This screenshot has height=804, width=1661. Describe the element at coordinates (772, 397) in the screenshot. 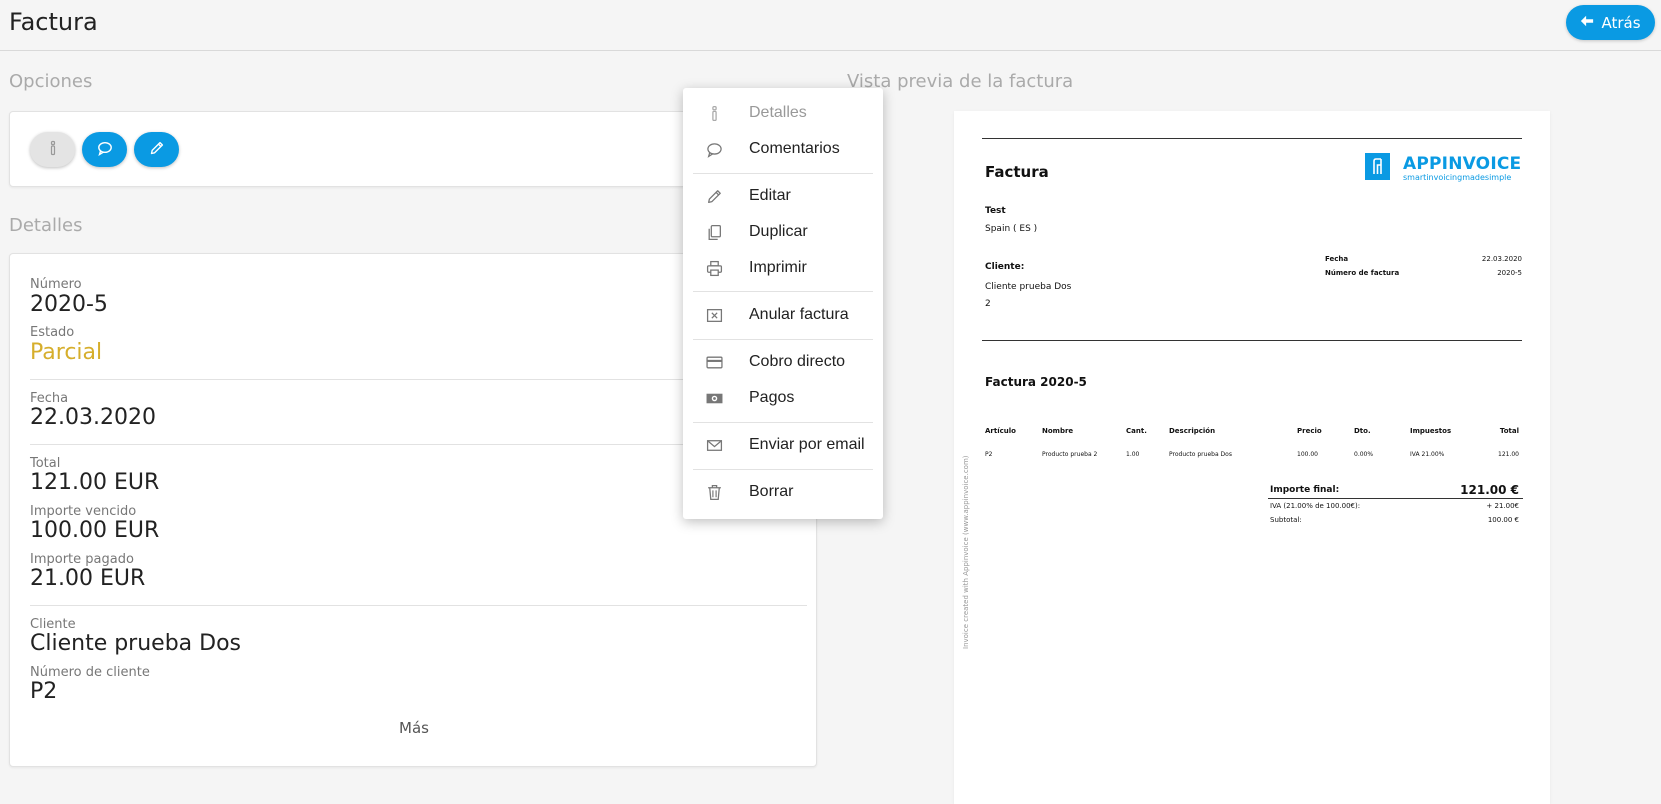

I see `menu-item-label: Pagos` at that location.